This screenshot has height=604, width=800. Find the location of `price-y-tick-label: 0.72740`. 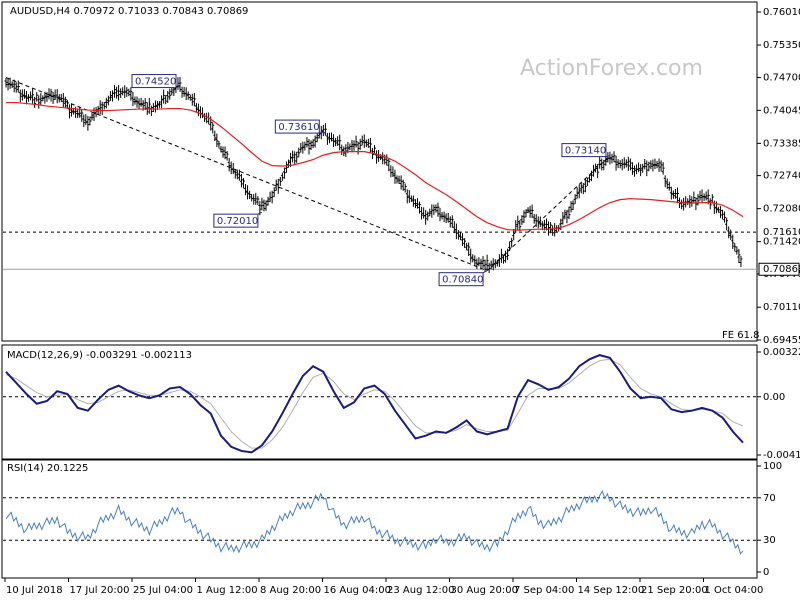

price-y-tick-label: 0.72740 is located at coordinates (781, 176).